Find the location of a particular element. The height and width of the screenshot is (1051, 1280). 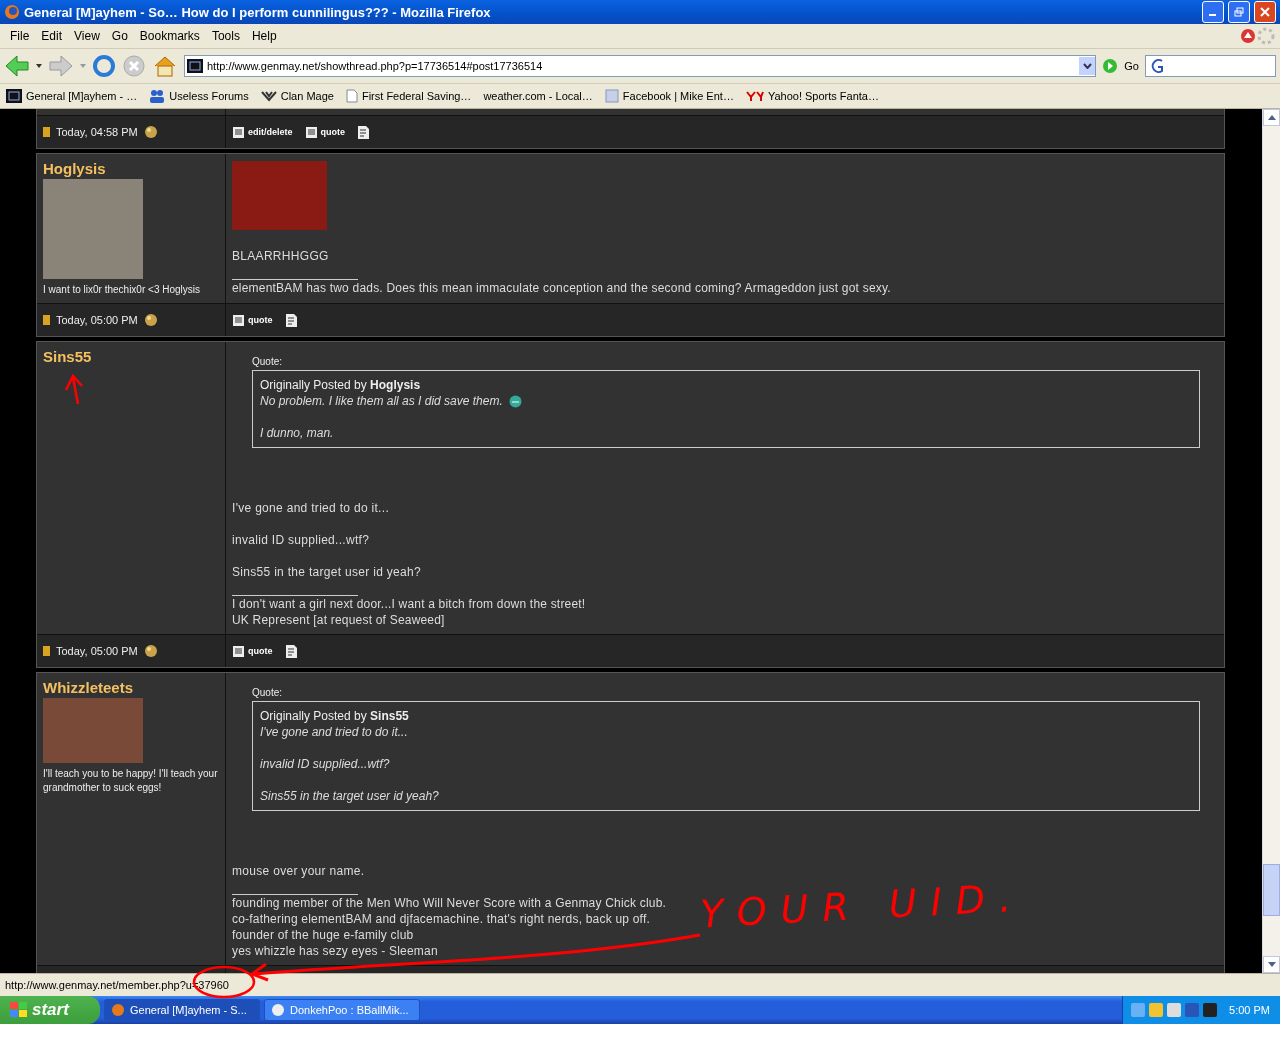

dropdown-icon is located at coordinates (39, 66).